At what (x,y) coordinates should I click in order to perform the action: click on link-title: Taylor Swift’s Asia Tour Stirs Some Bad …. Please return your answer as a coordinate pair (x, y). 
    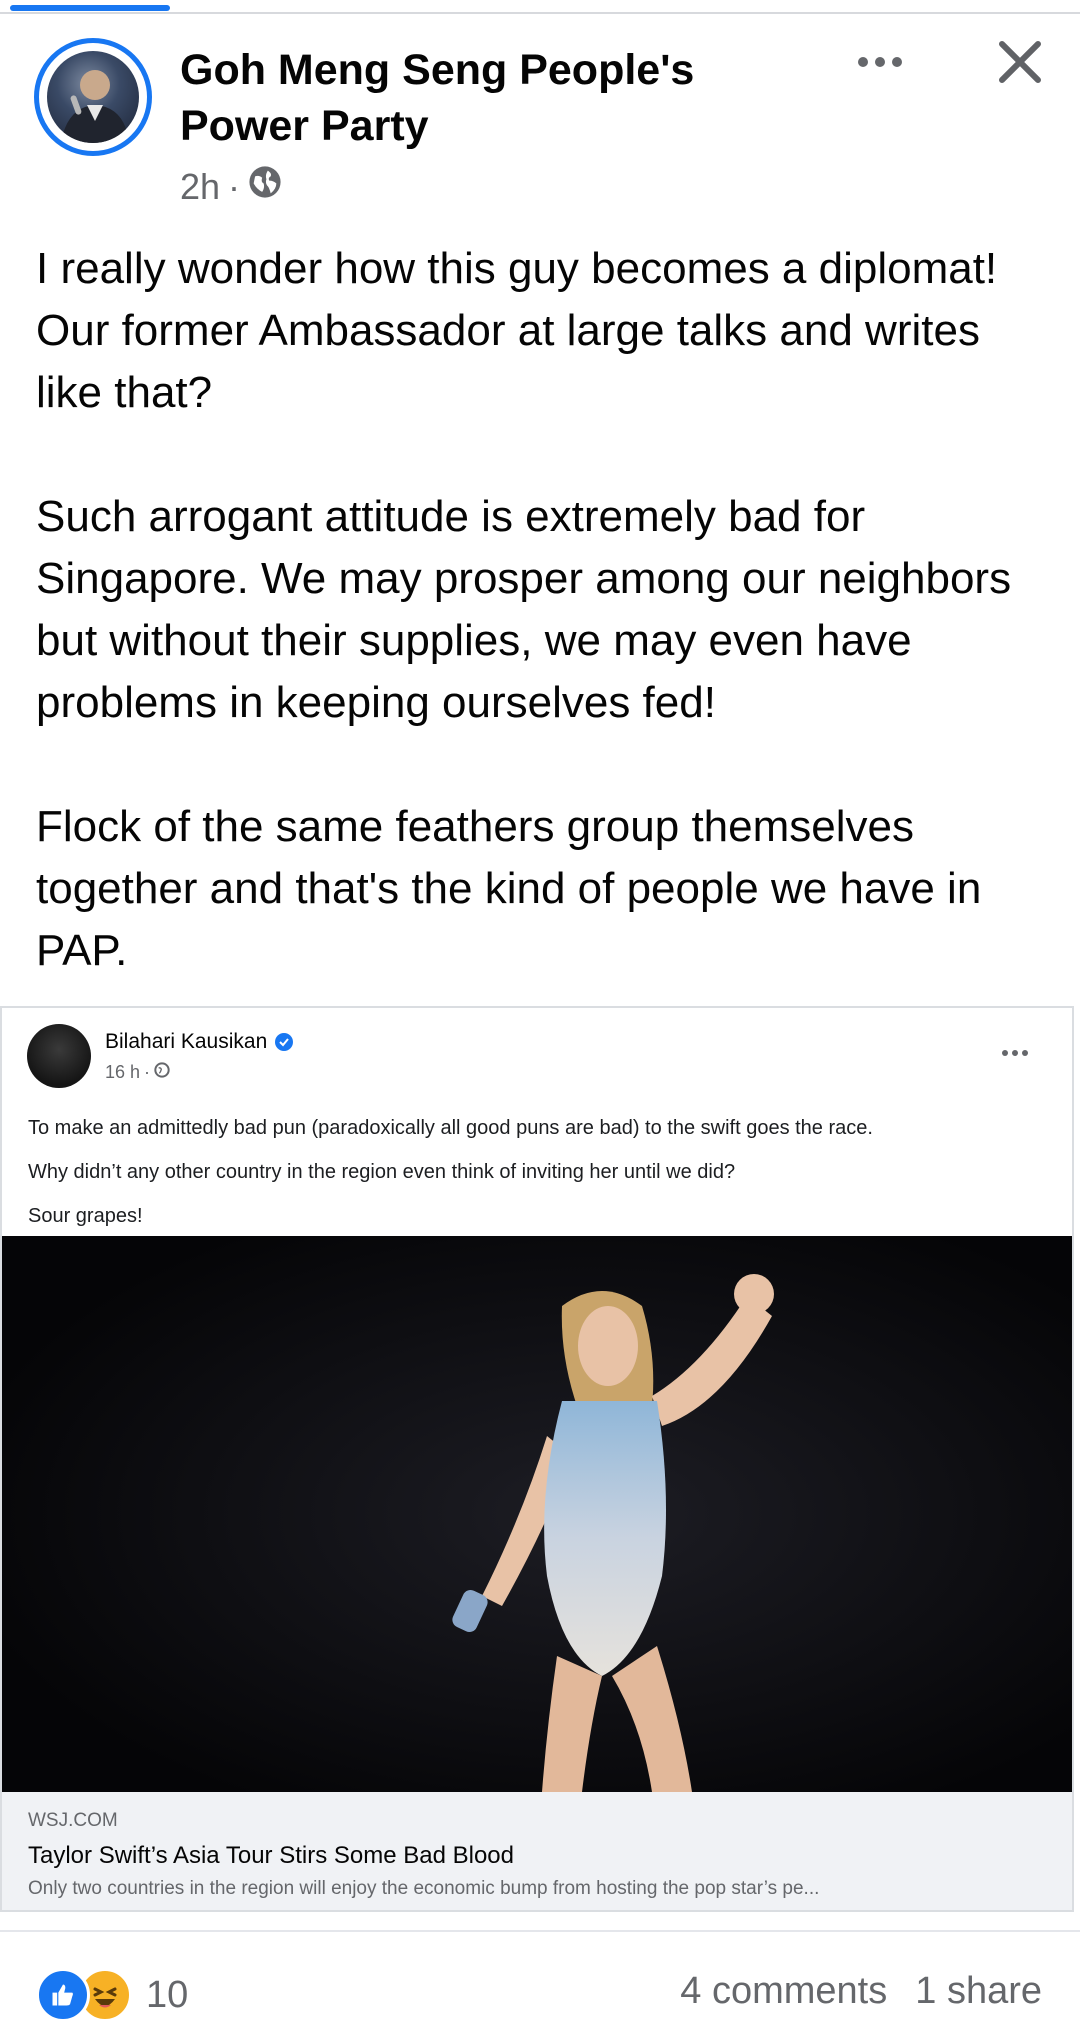
    Looking at the image, I should click on (271, 1856).